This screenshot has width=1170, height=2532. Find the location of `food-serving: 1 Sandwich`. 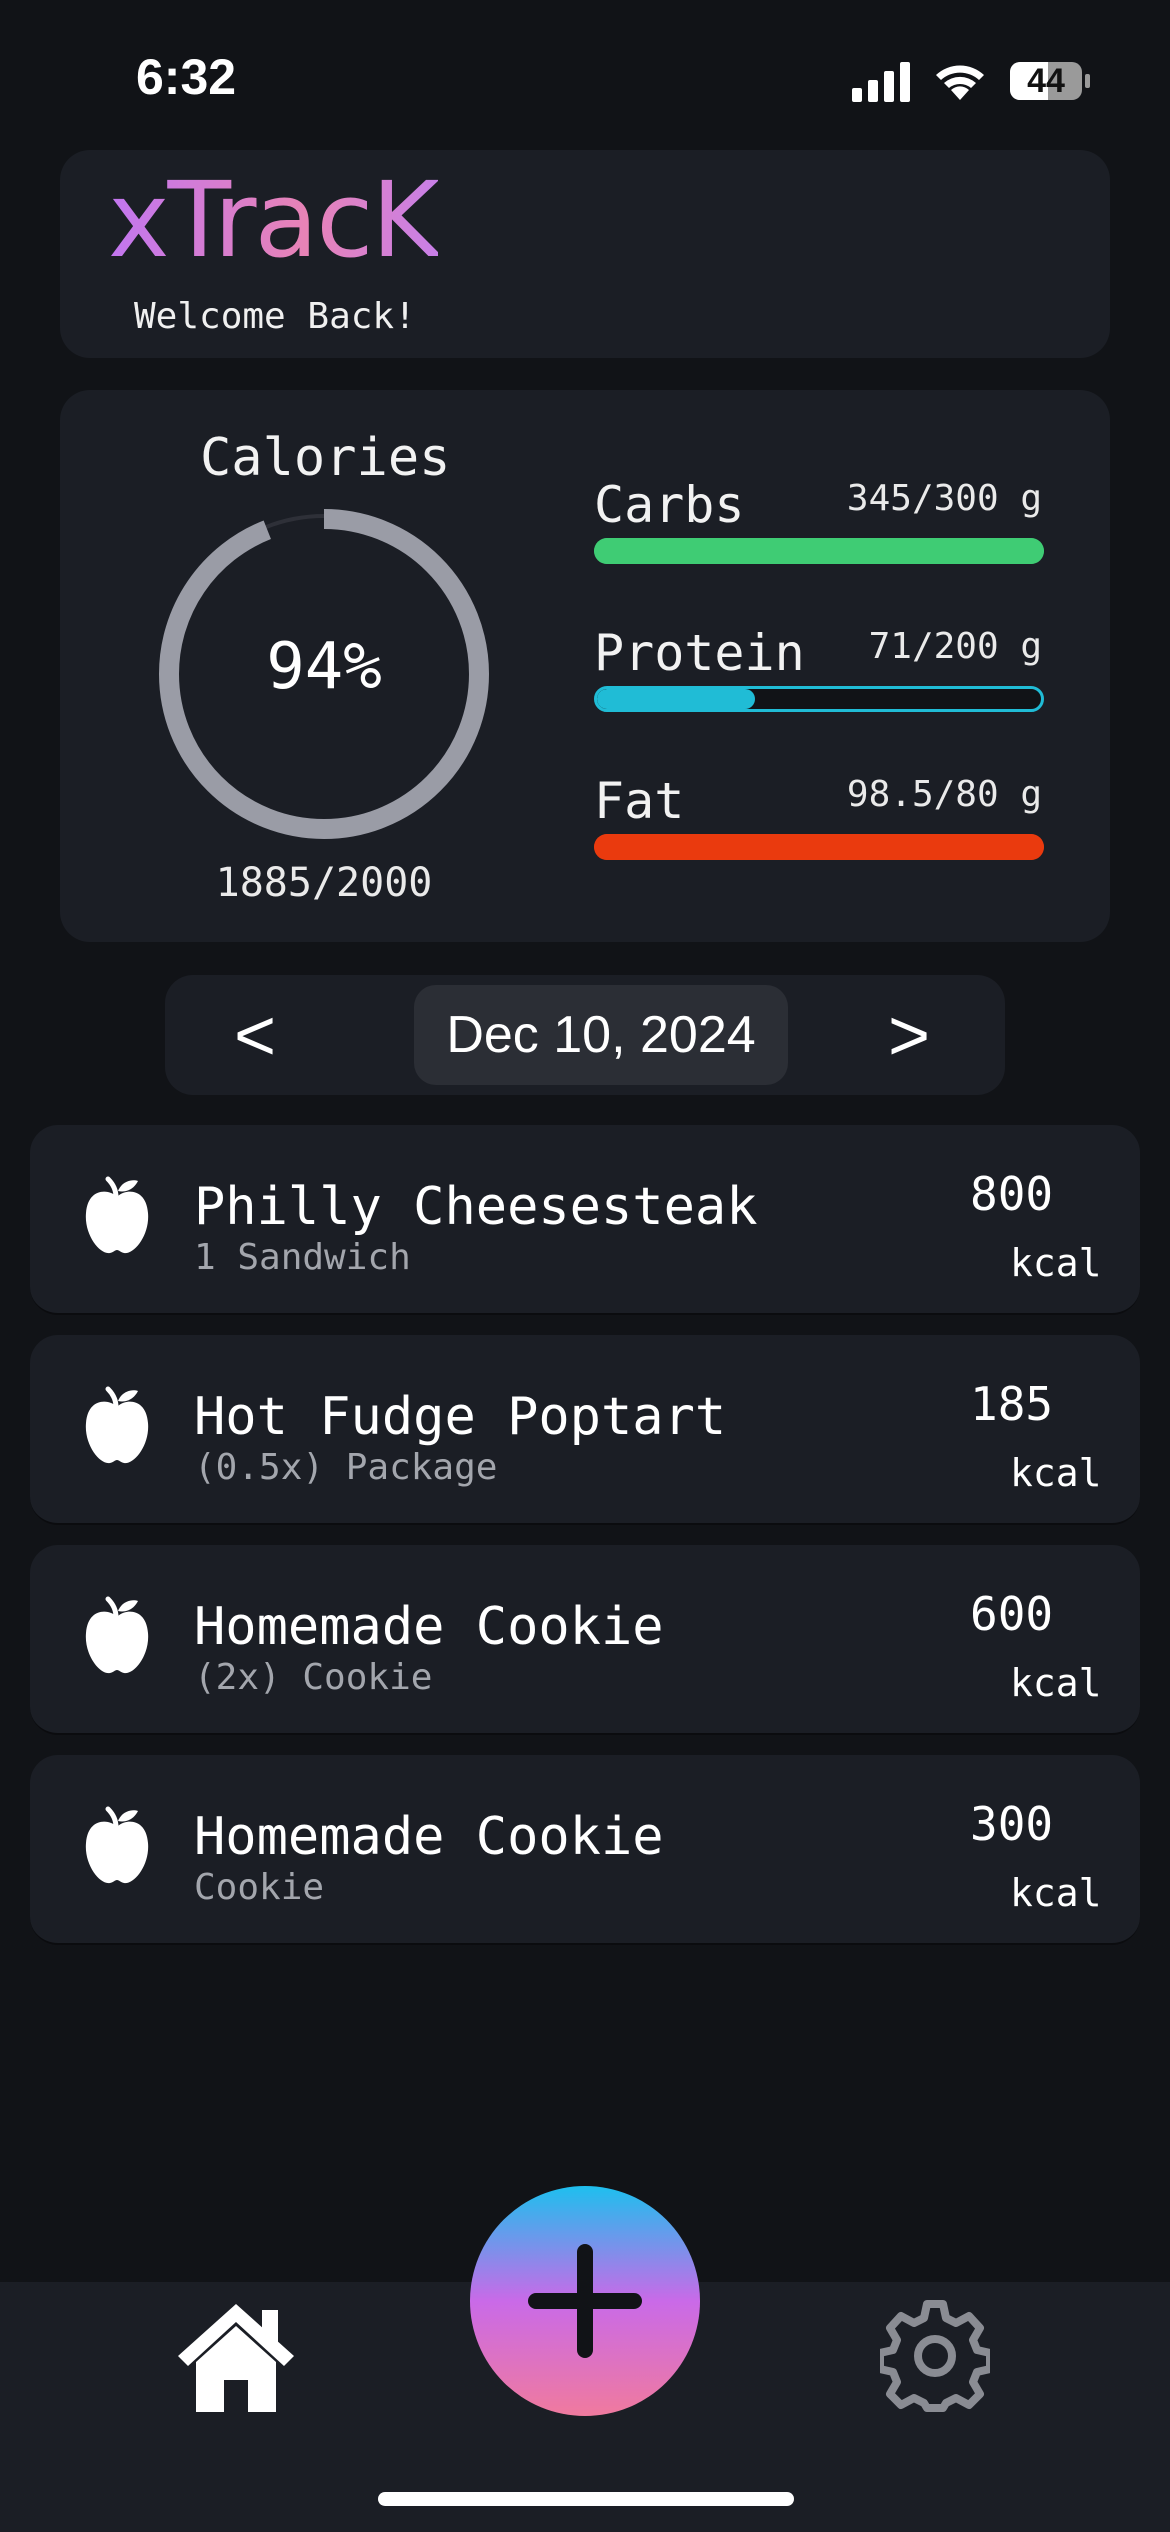

food-serving: 1 Sandwich is located at coordinates (302, 1257).